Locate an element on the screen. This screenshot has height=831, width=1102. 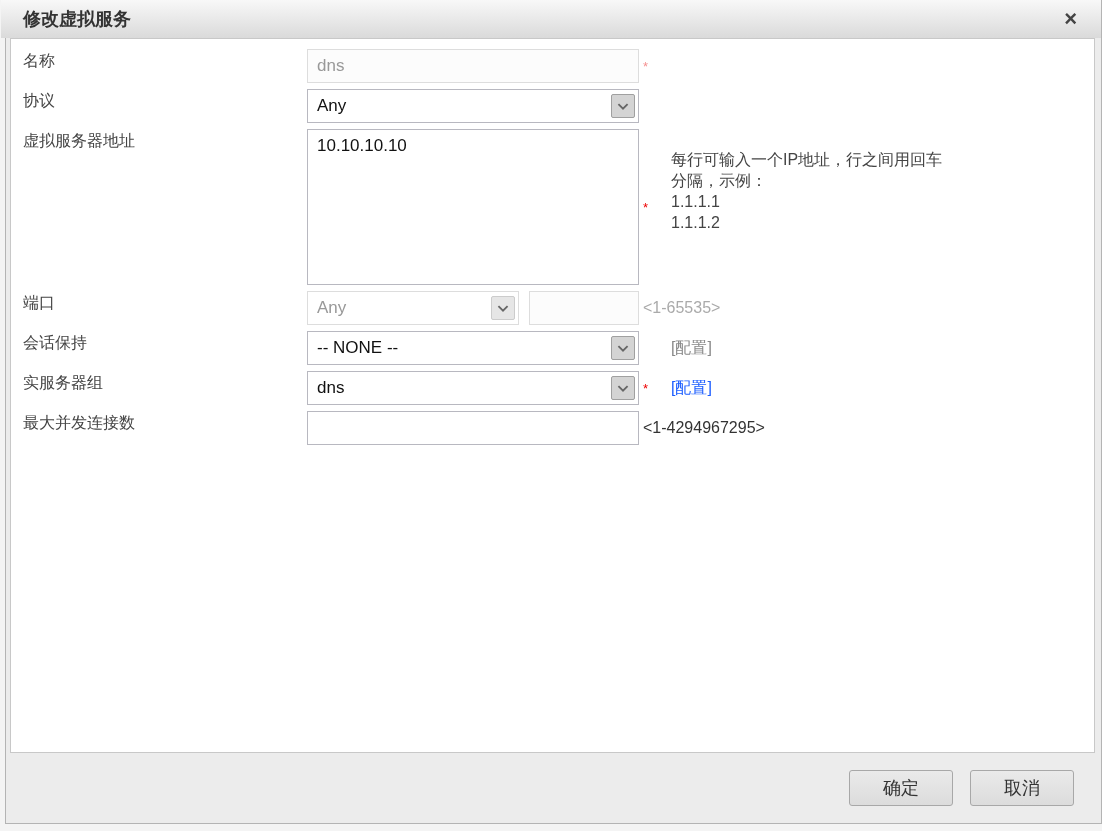
hint-text: 每行可输入一个IP地址，行之间用回车分隔，示例： is located at coordinates (807, 170).